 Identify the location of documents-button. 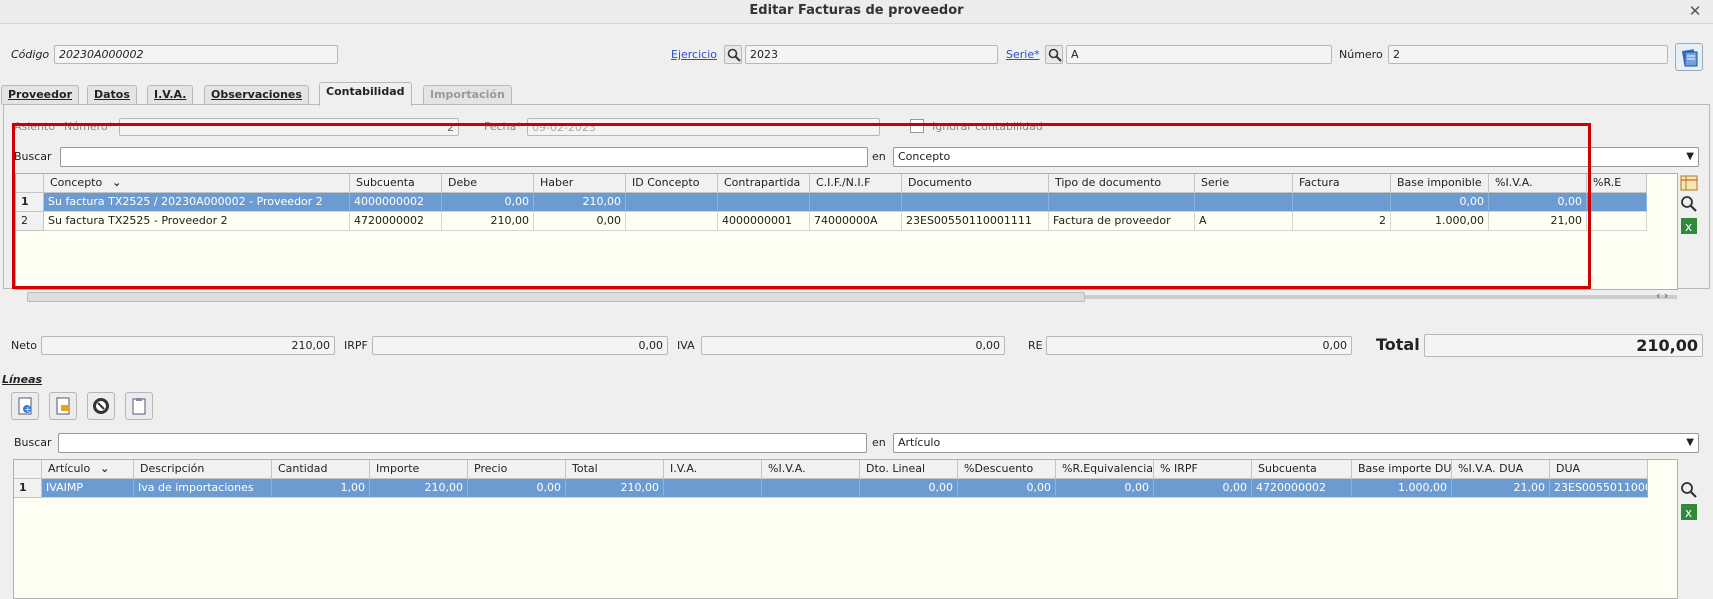
(1689, 57).